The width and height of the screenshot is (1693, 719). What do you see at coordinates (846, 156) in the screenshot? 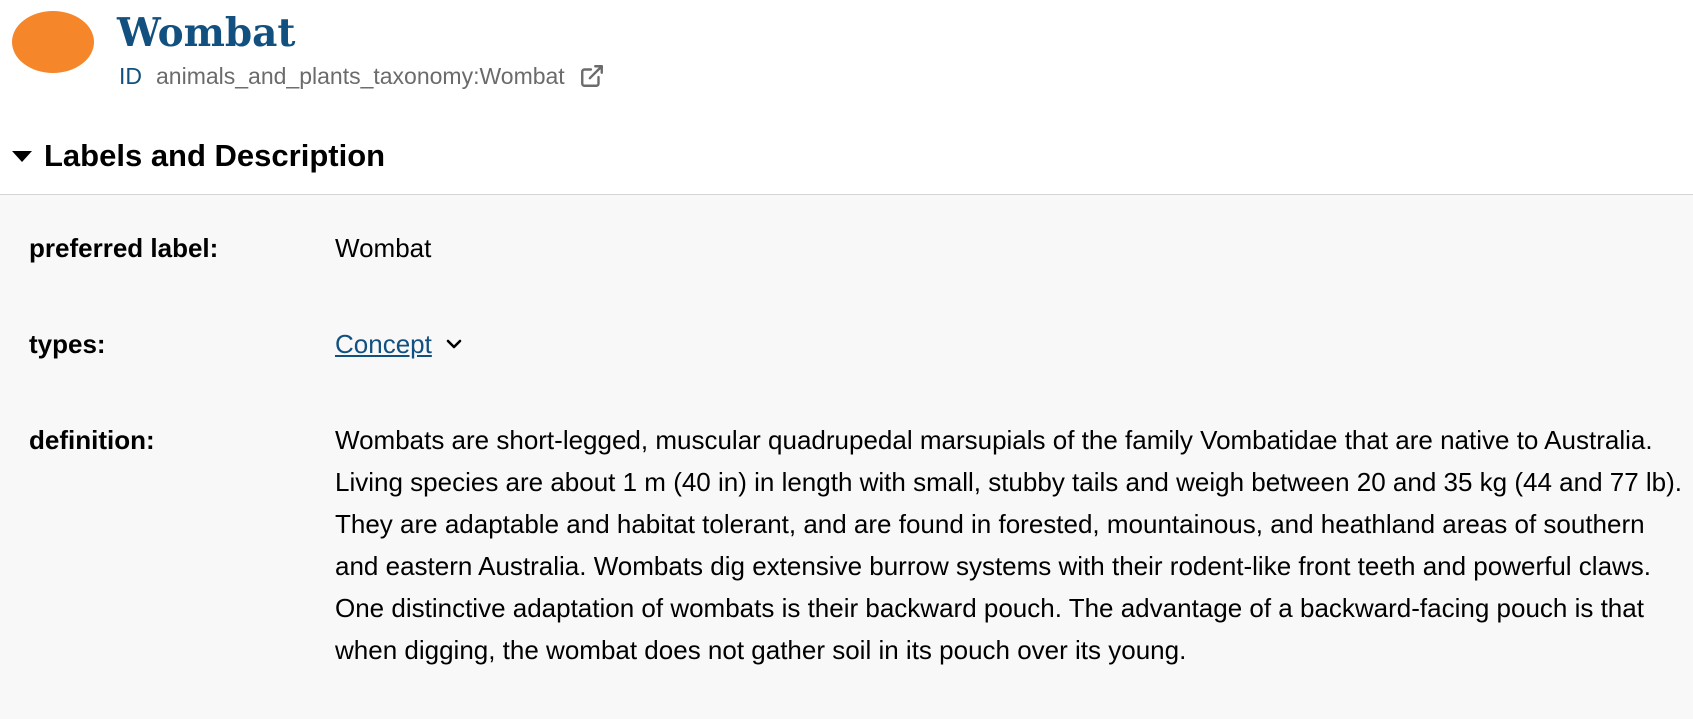
I see `labels-section-toggle: Labels and Description` at bounding box center [846, 156].